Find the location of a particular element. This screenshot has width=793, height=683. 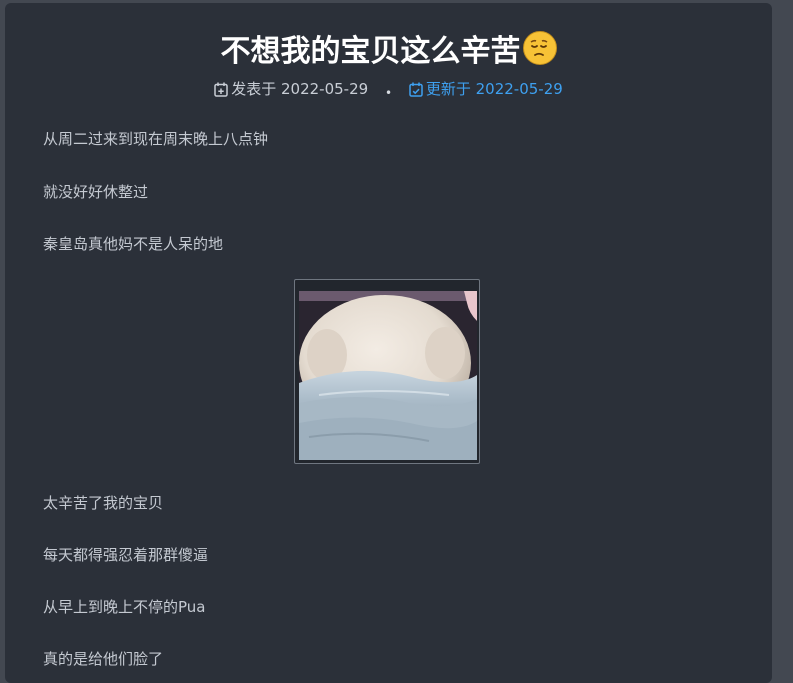

post-meta: 发表于 2022-05-29 • 更新于 2022-05-29 is located at coordinates (388, 91).